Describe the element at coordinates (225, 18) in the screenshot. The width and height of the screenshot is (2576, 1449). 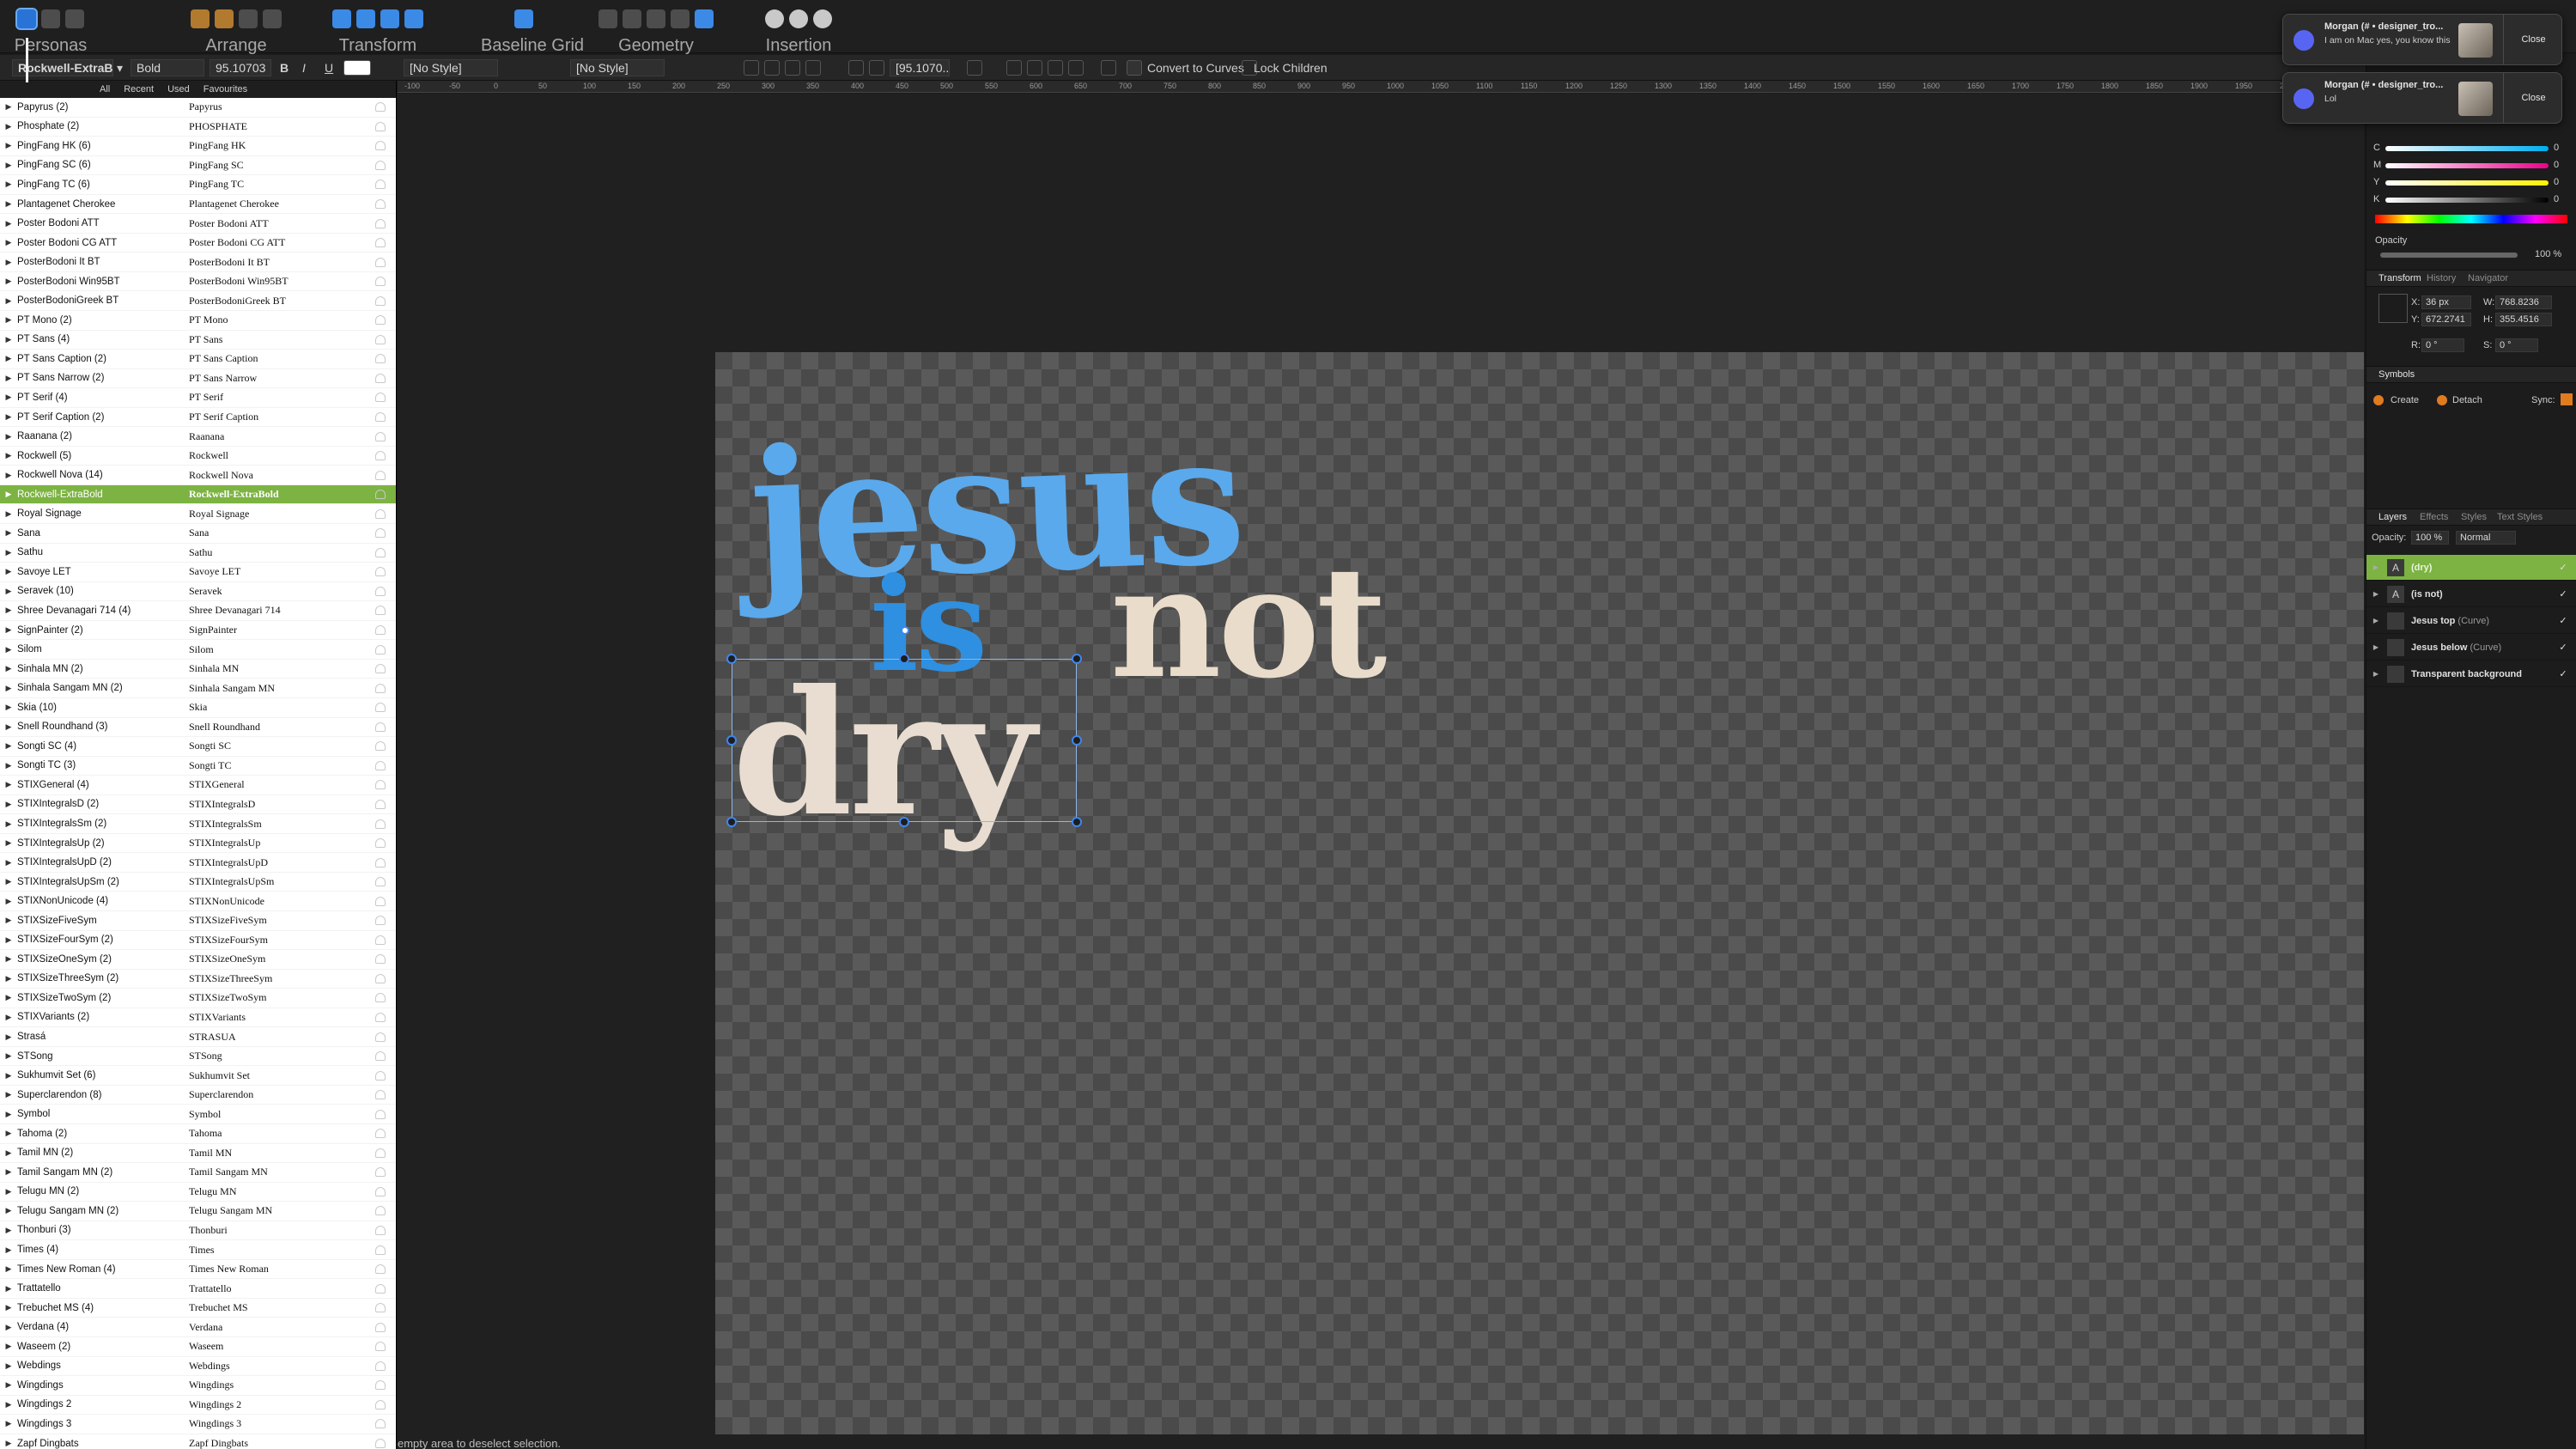
I see `move-back-one-icon` at that location.